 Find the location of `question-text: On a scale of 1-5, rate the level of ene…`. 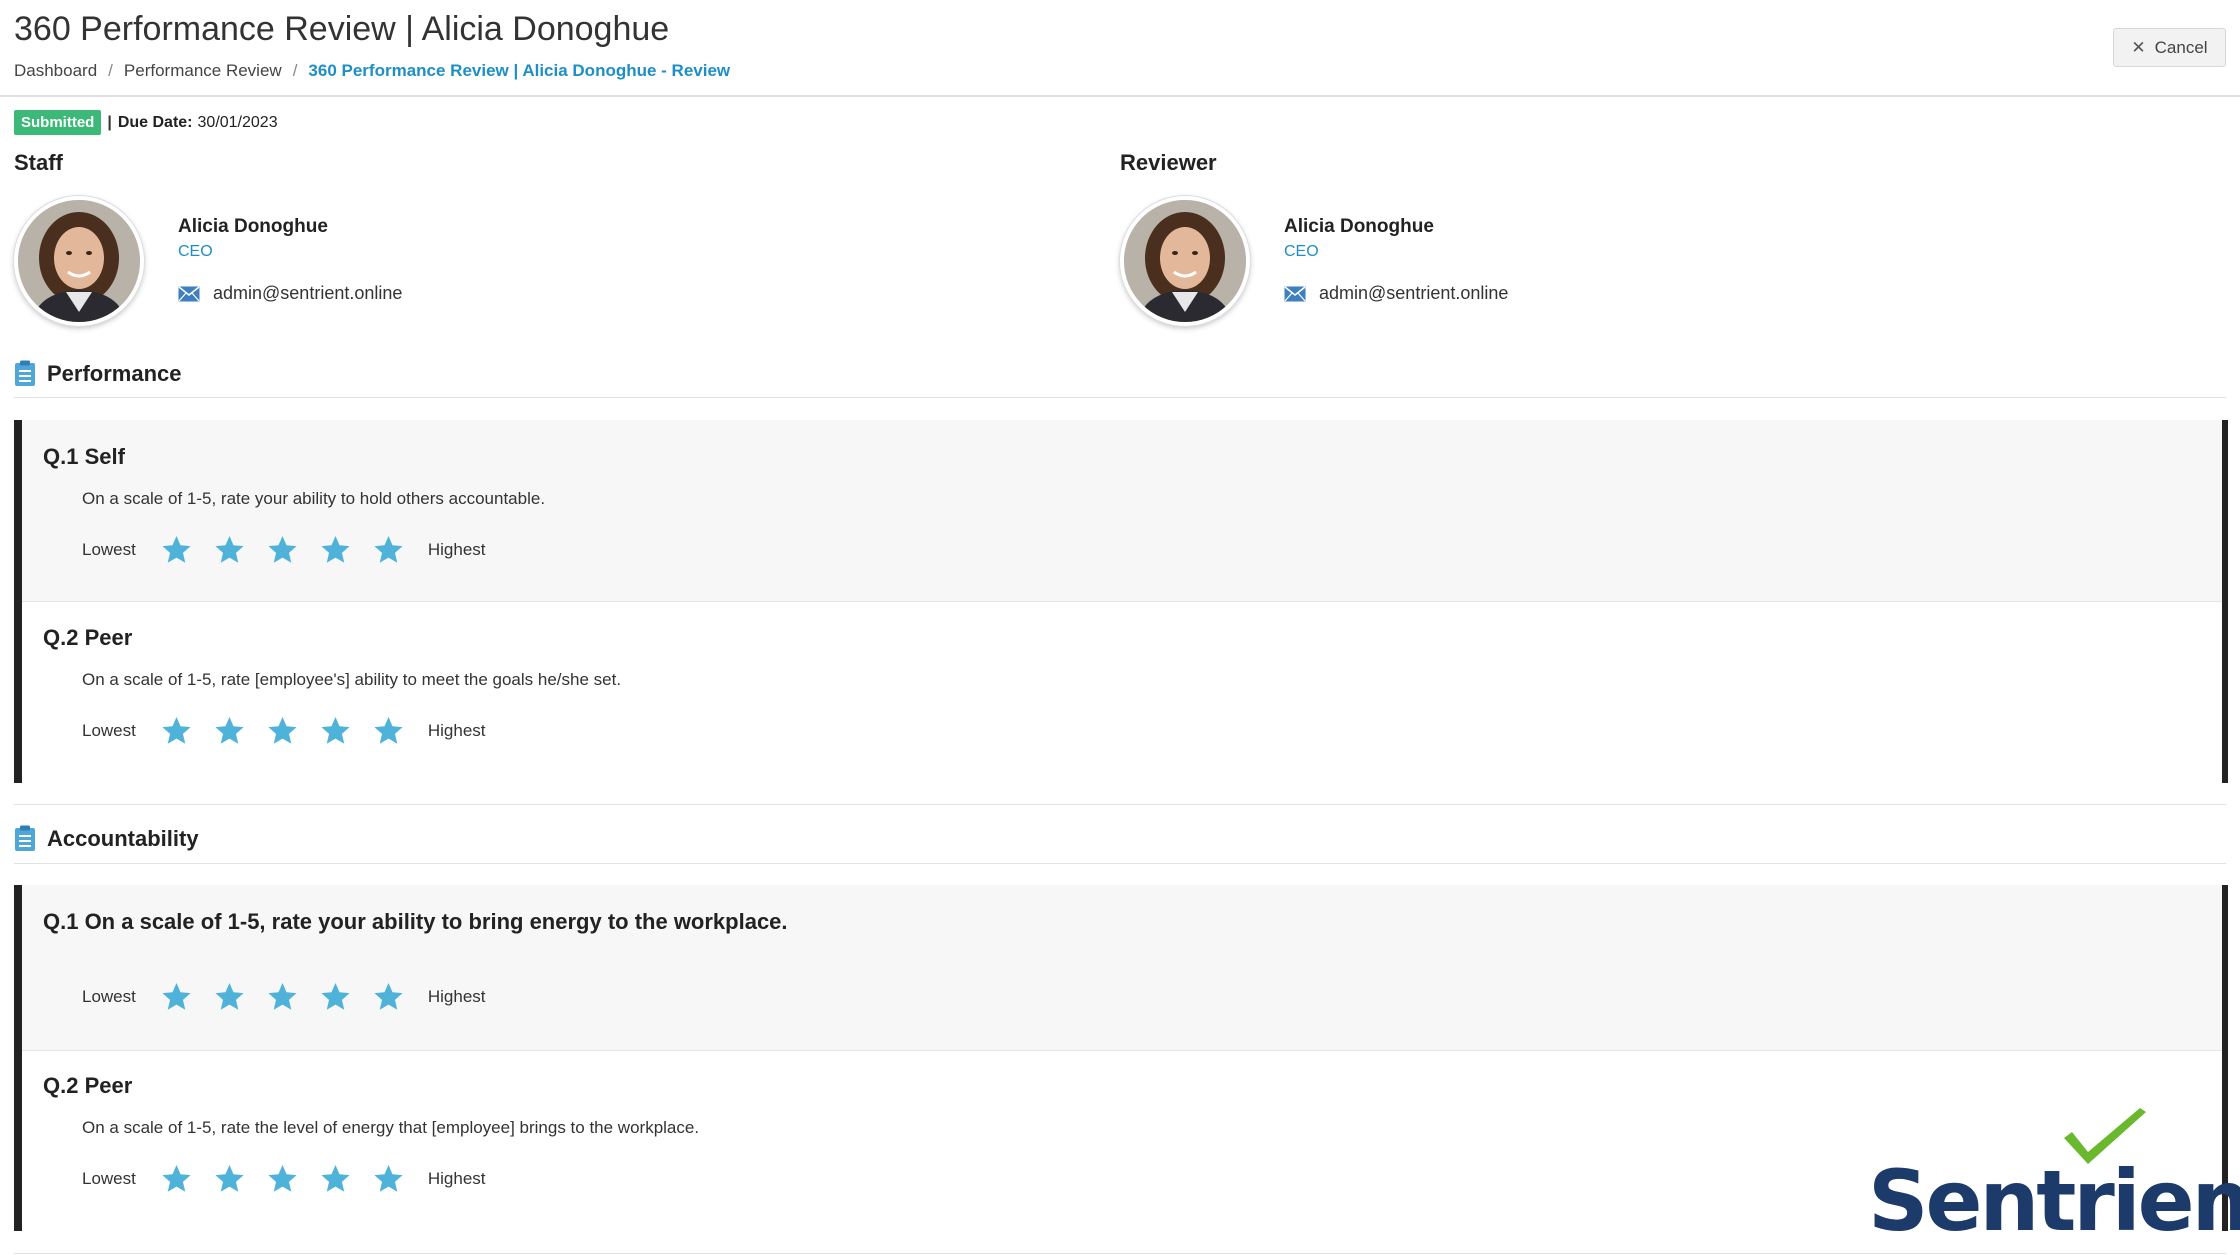

question-text: On a scale of 1-5, rate the level of ene… is located at coordinates (391, 1127).